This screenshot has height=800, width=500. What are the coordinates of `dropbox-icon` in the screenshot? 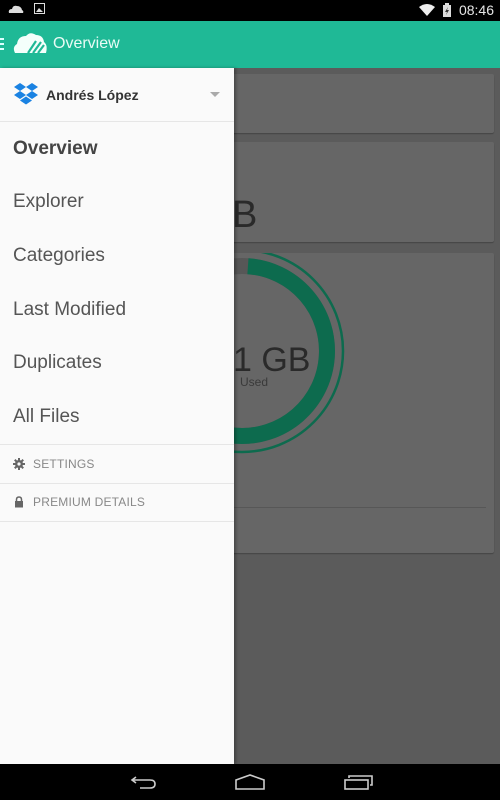 It's located at (26, 94).